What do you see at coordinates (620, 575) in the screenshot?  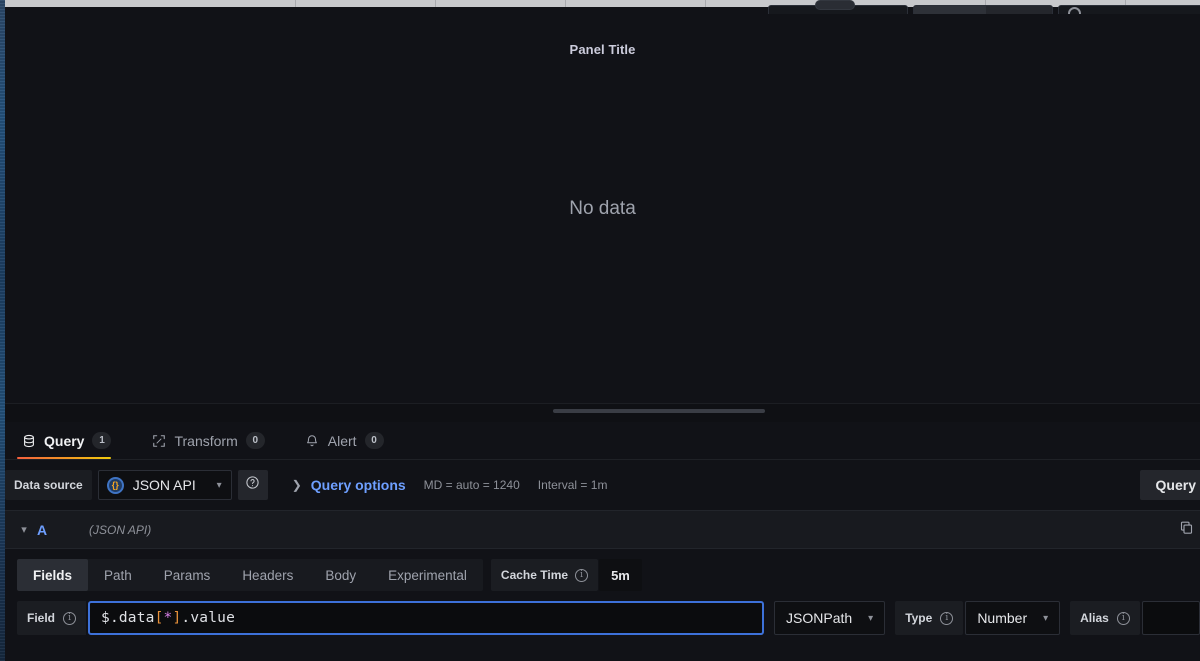 I see `cache-time-input: 5m` at bounding box center [620, 575].